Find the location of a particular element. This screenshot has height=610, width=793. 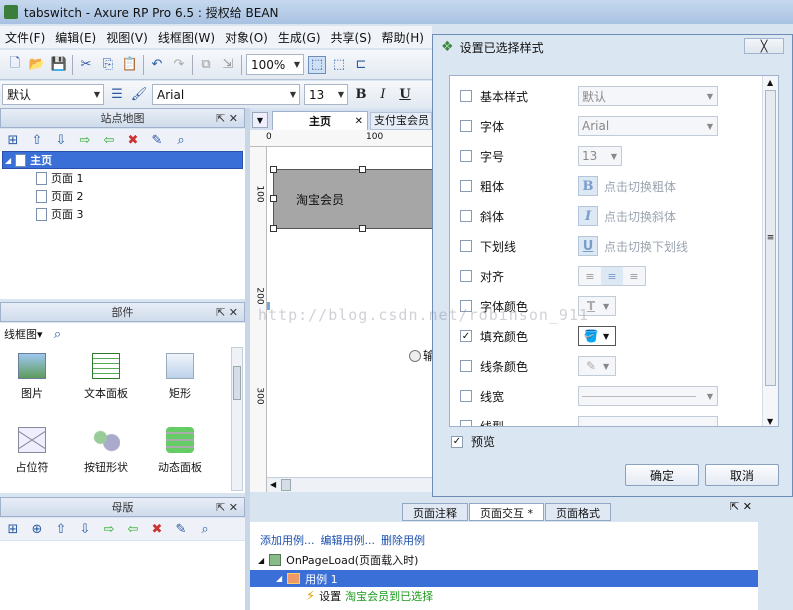

dialog-scrollbar: ▲ ≡ ▼ is located at coordinates (770, 251).